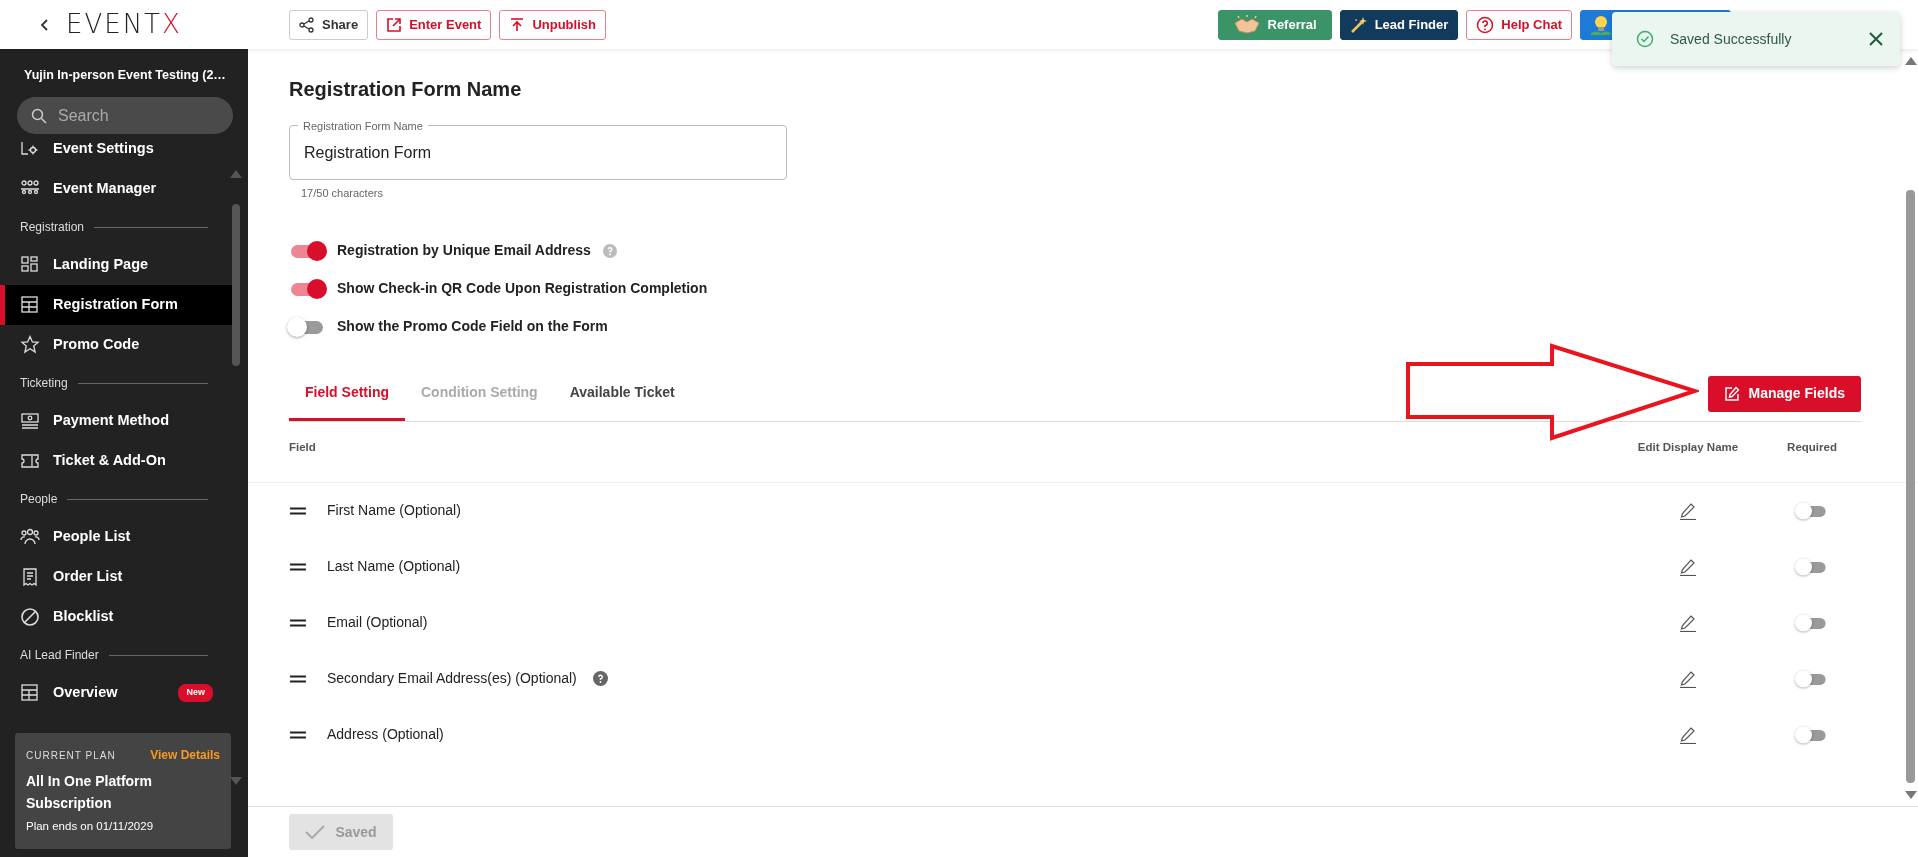  Describe the element at coordinates (116, 537) in the screenshot. I see `sidebar-item: People List` at that location.